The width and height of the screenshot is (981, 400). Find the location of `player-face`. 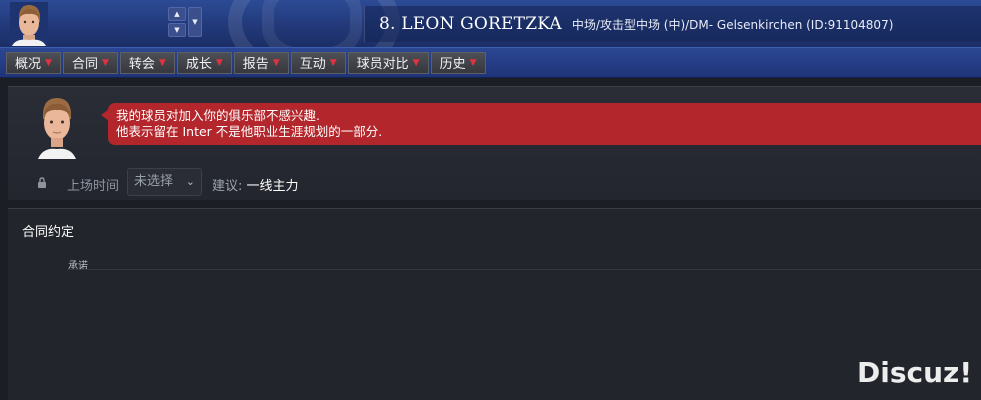

player-face is located at coordinates (57, 128).